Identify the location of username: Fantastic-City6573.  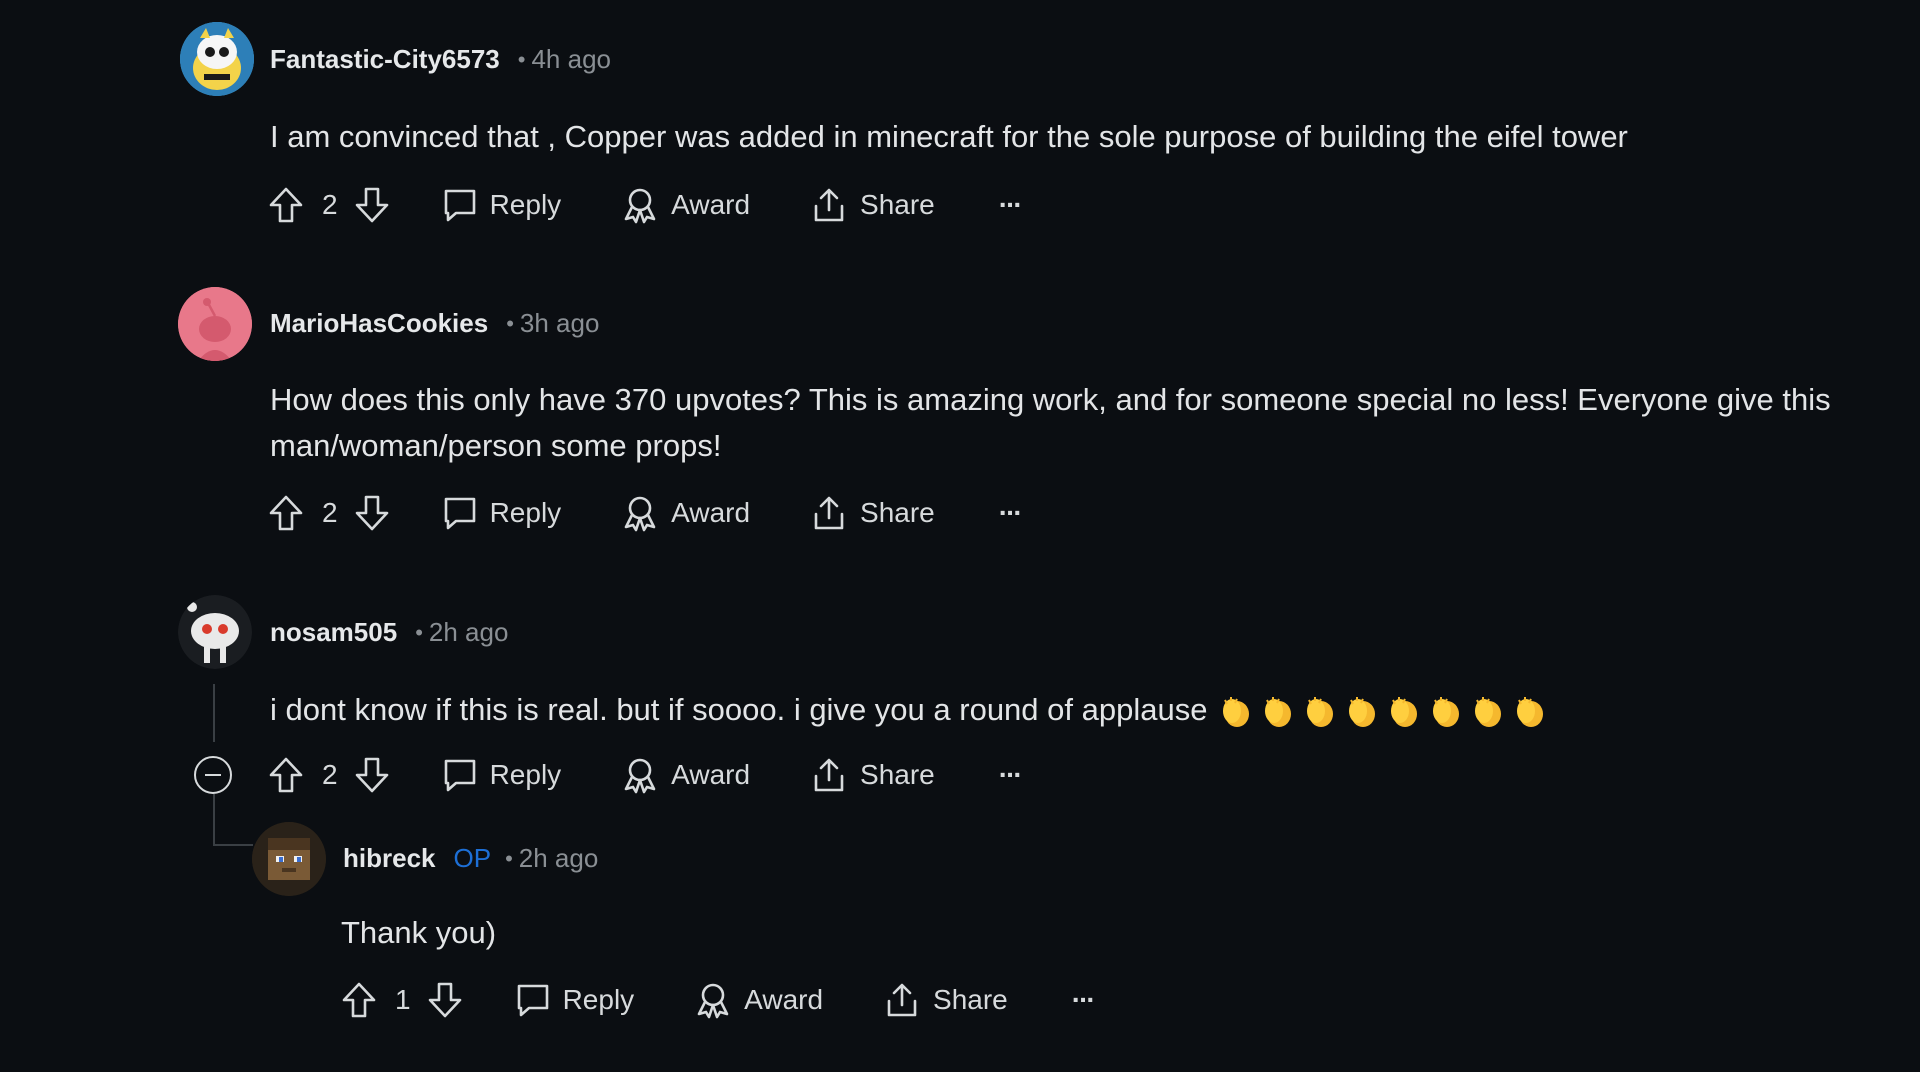
(385, 59).